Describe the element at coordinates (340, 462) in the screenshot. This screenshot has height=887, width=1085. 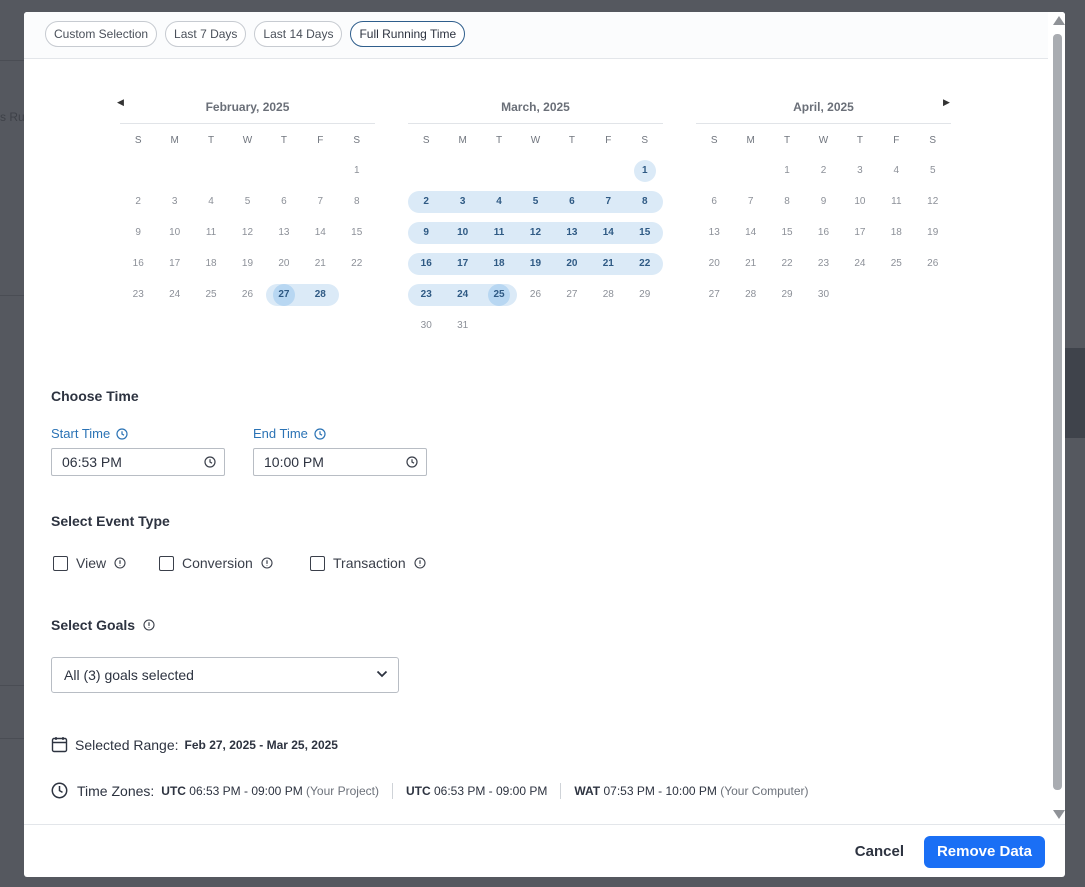
I see `end-time-input: 10:00 PM` at that location.